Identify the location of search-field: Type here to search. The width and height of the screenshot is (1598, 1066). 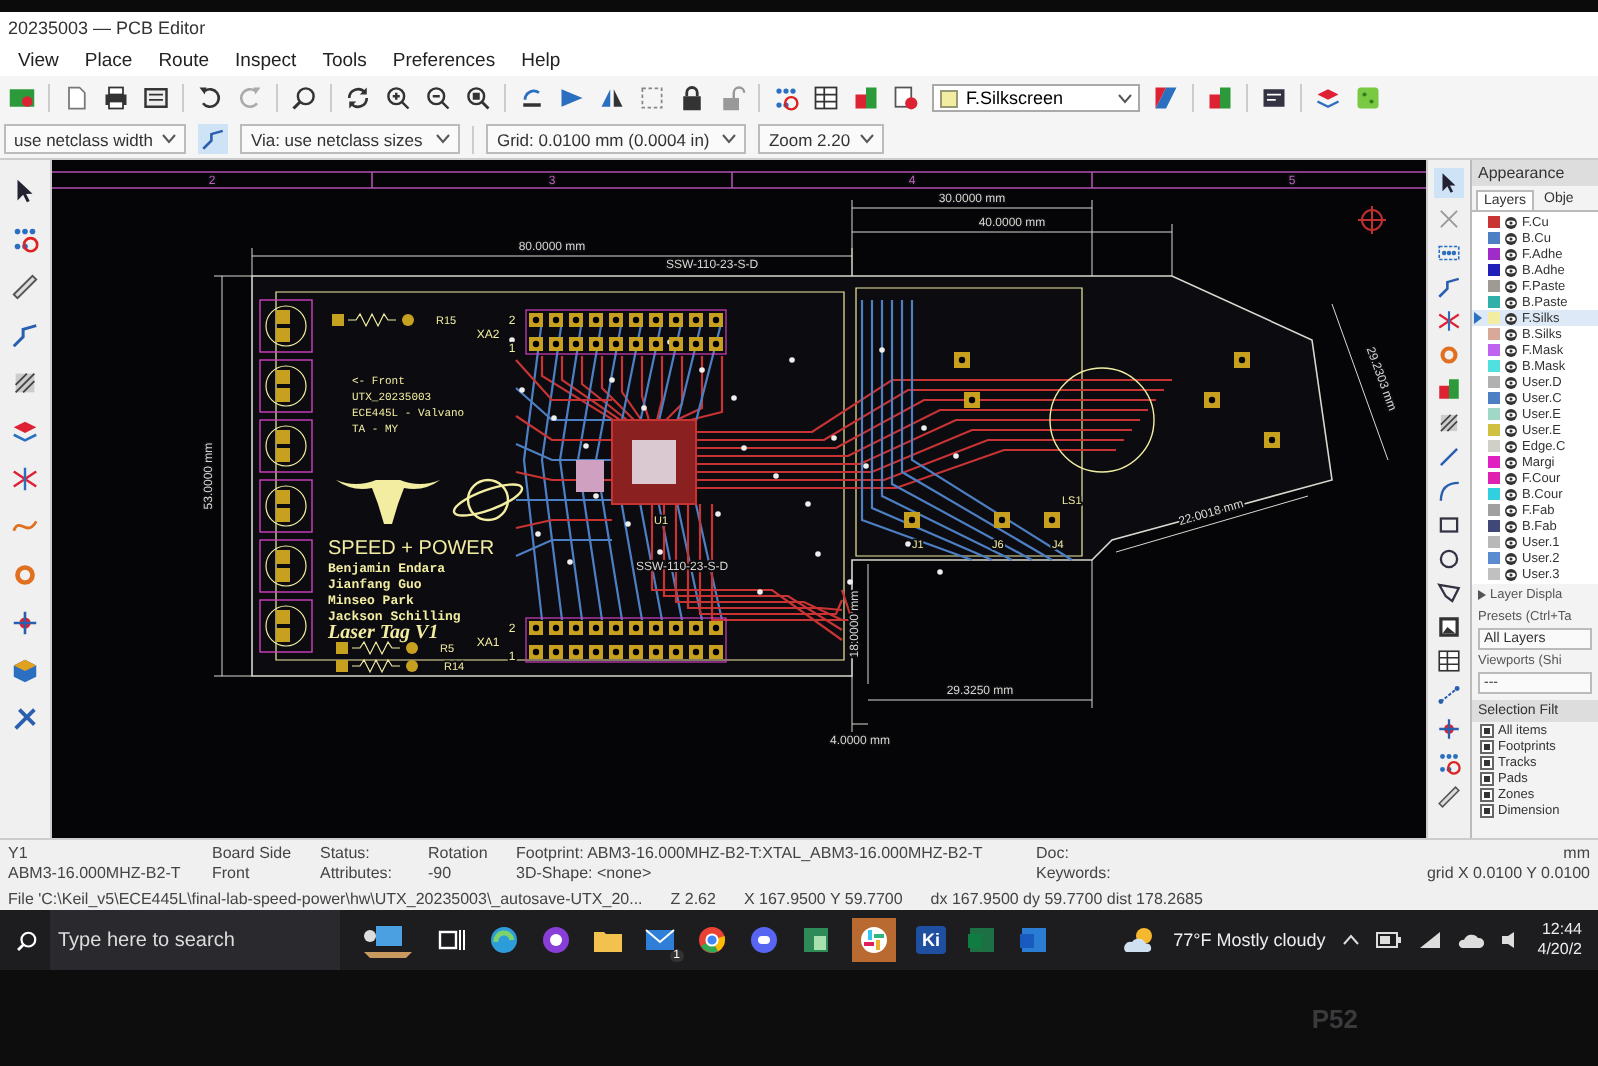
(195, 940).